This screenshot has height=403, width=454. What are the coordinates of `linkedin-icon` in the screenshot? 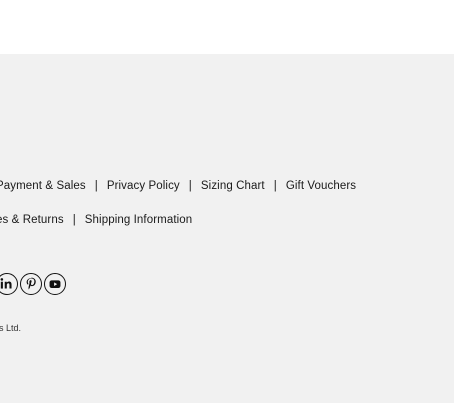 It's located at (9, 284).